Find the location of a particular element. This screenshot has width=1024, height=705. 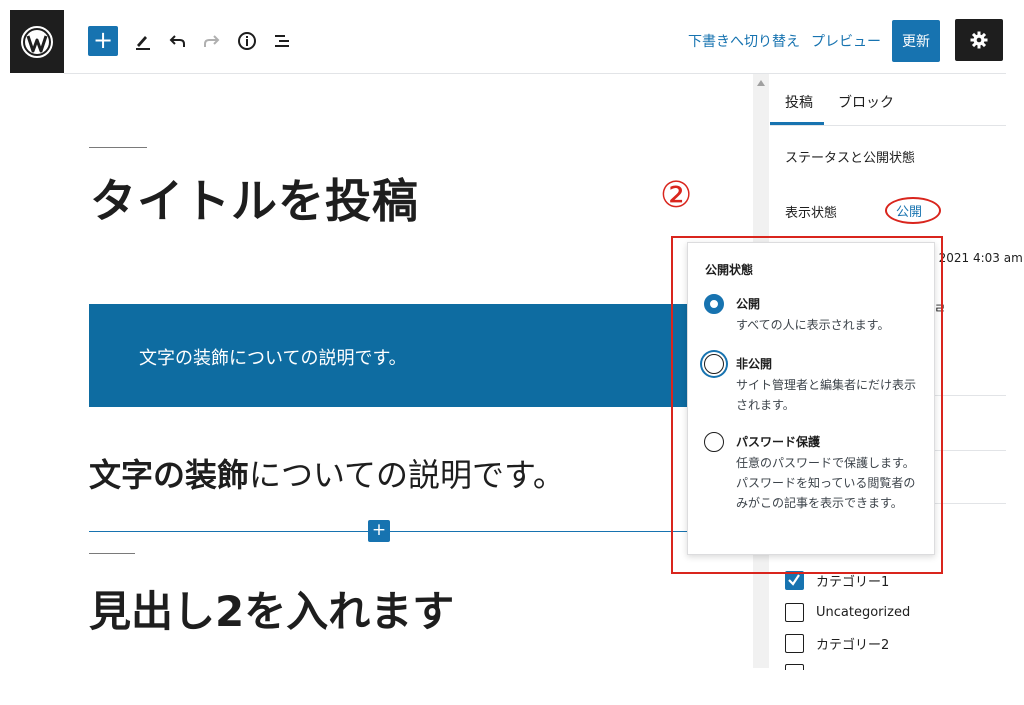

cover-block: 文字の装飾についての説明です。 is located at coordinates (389, 355).